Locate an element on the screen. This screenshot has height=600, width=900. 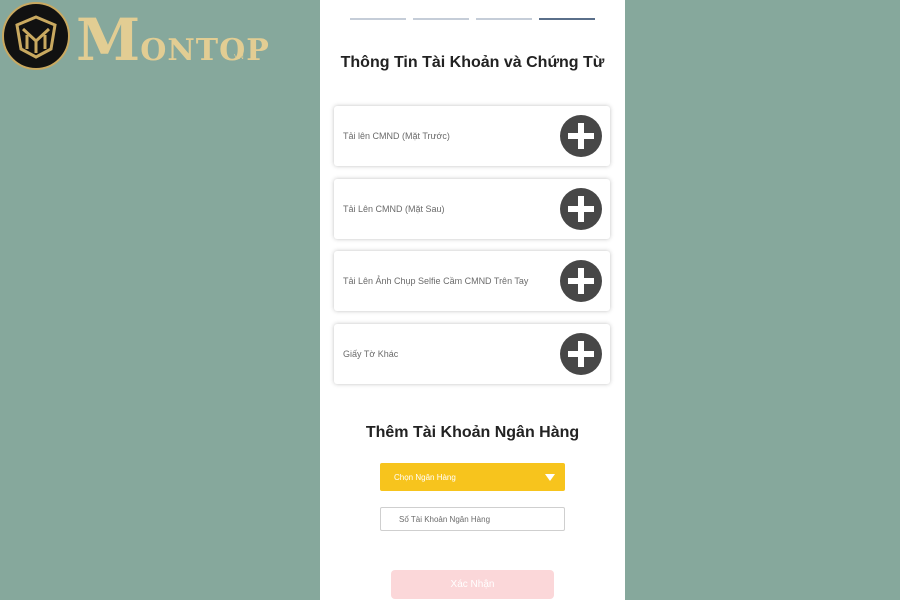
step-indicator-active is located at coordinates (567, 19).